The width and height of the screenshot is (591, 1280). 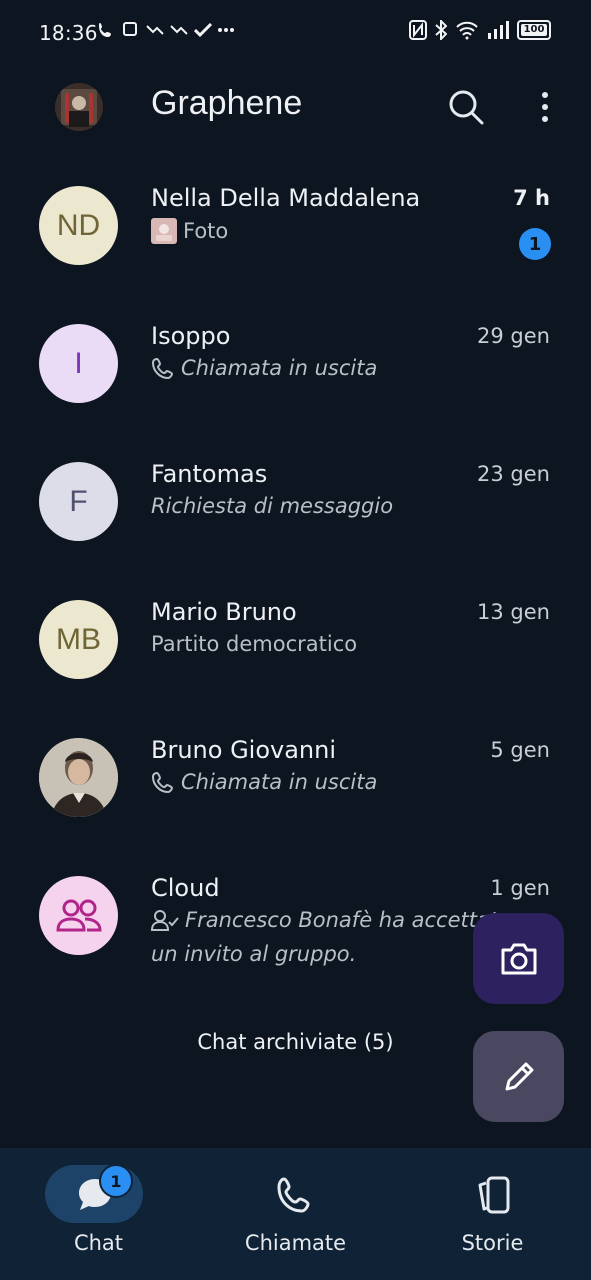 I want to click on stories-icon, so click(x=494, y=1195).